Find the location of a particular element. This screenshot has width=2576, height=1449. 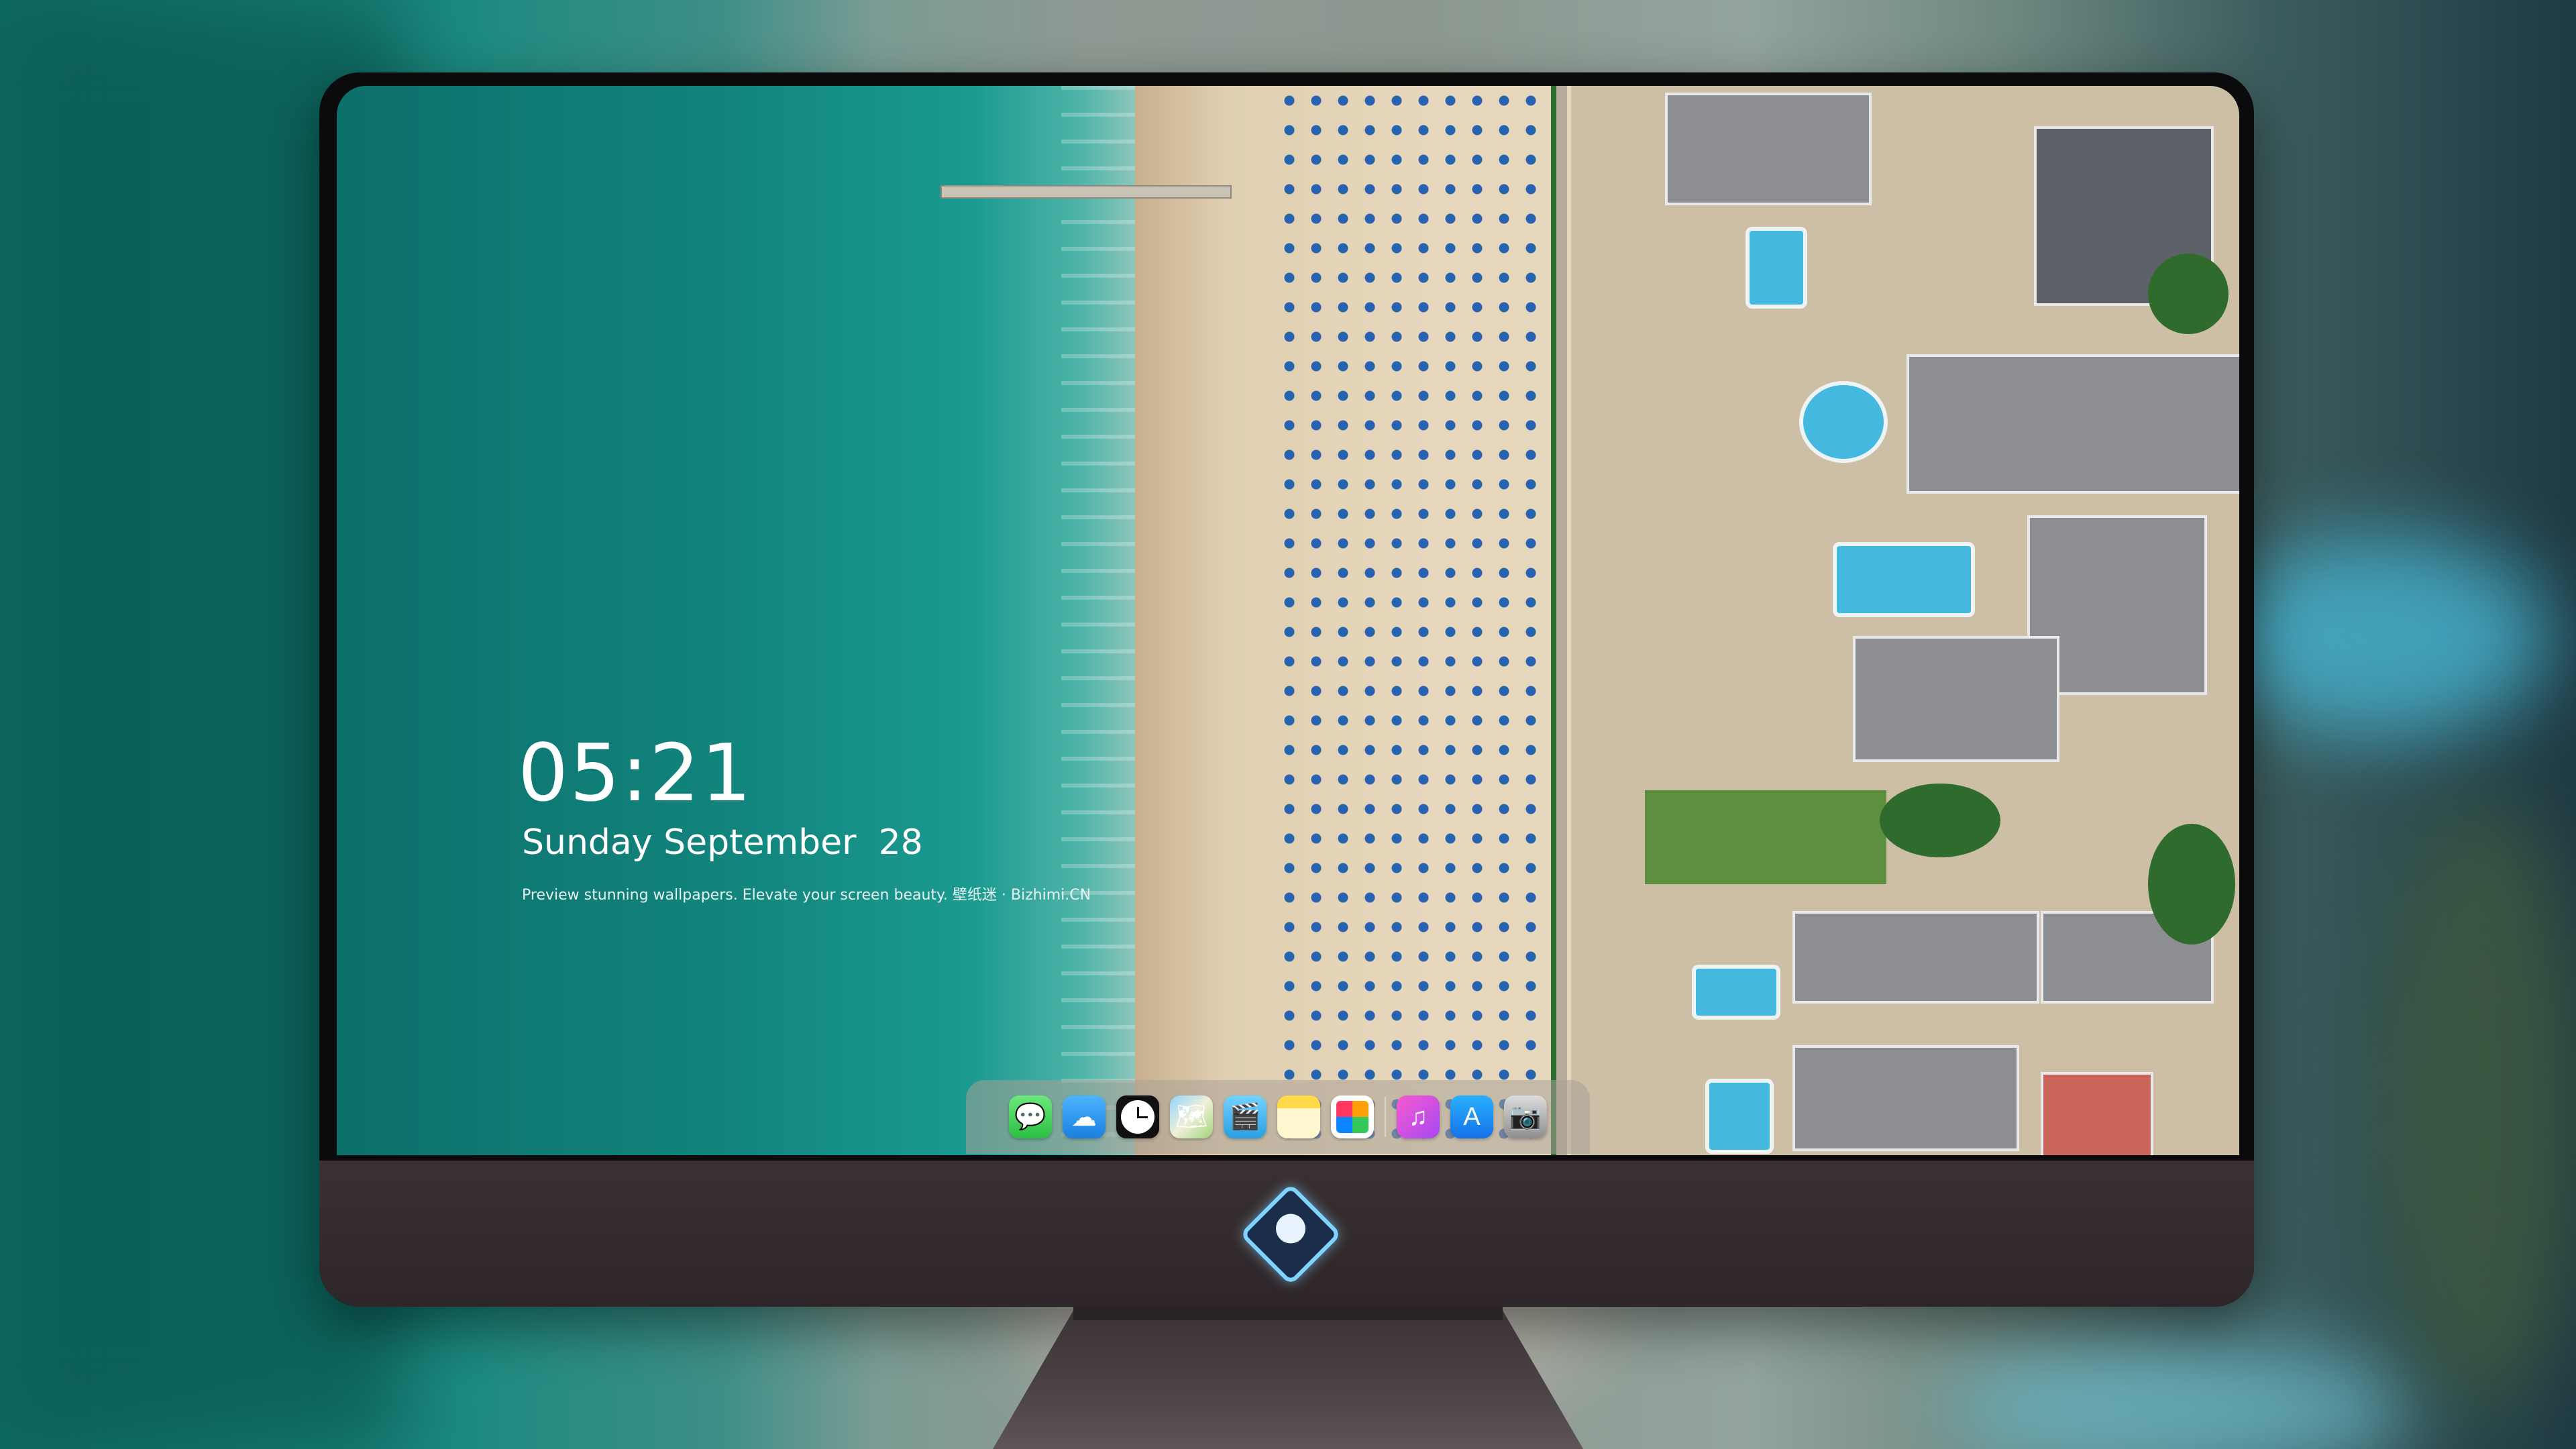

wallpaper-pier is located at coordinates (1086, 192).